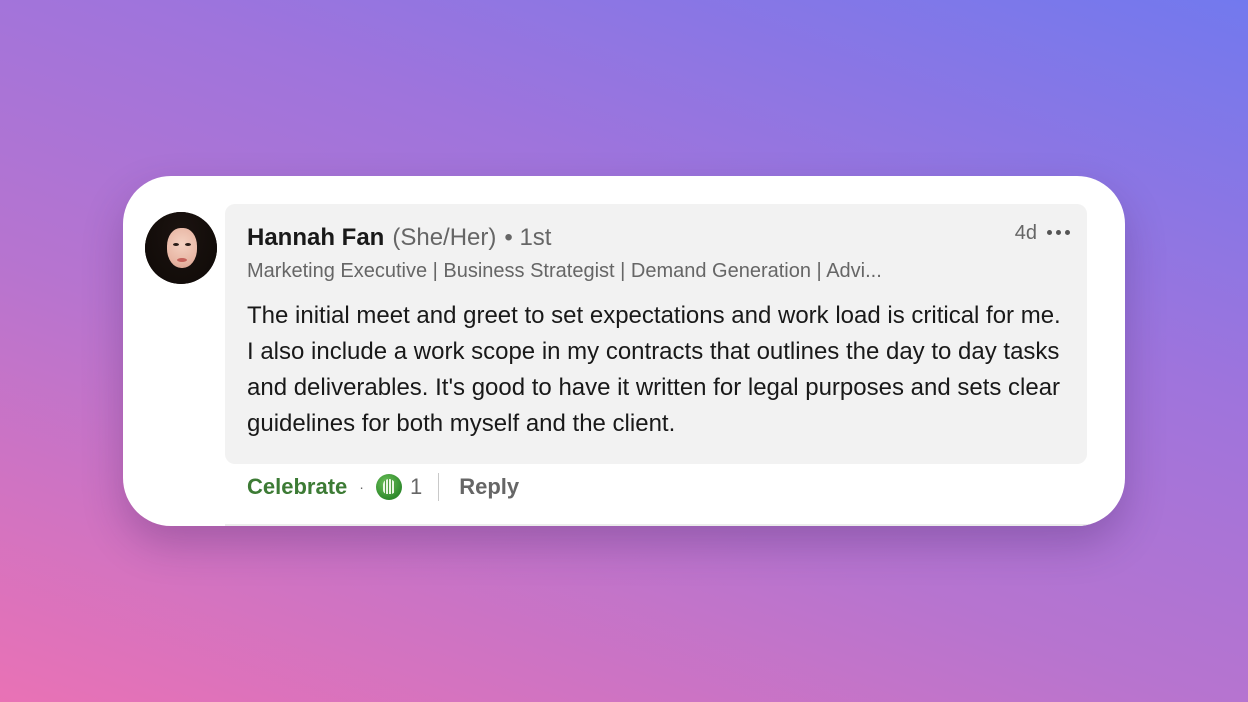 The height and width of the screenshot is (702, 1248). I want to click on reply-button: Reply, so click(489, 487).